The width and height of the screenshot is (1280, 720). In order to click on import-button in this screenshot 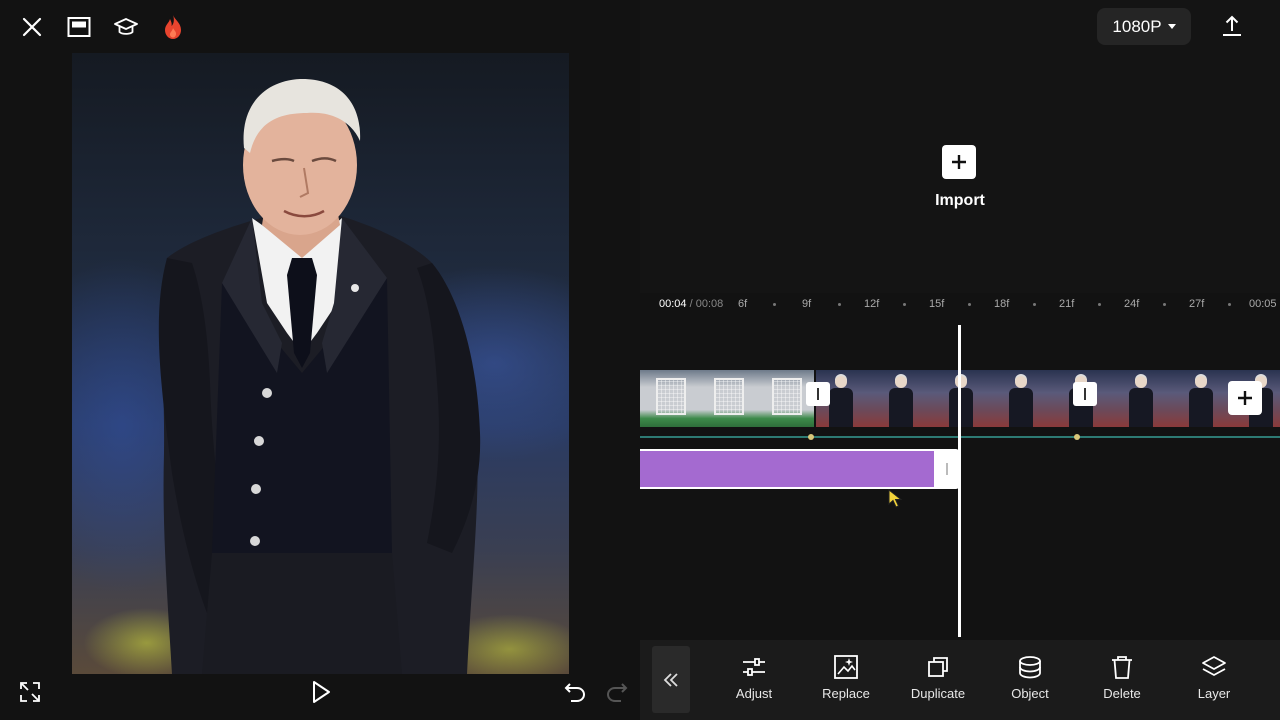, I will do `click(959, 162)`.